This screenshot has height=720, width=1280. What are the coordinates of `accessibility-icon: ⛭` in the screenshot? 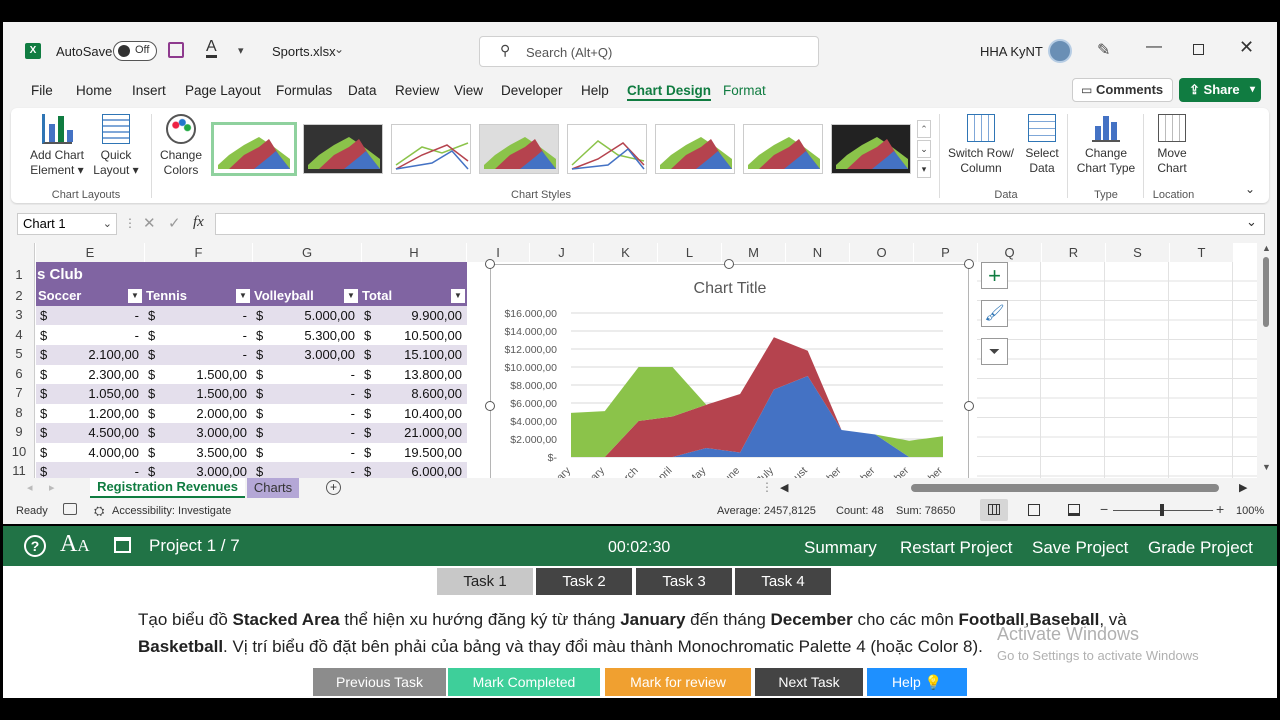 It's located at (99, 511).